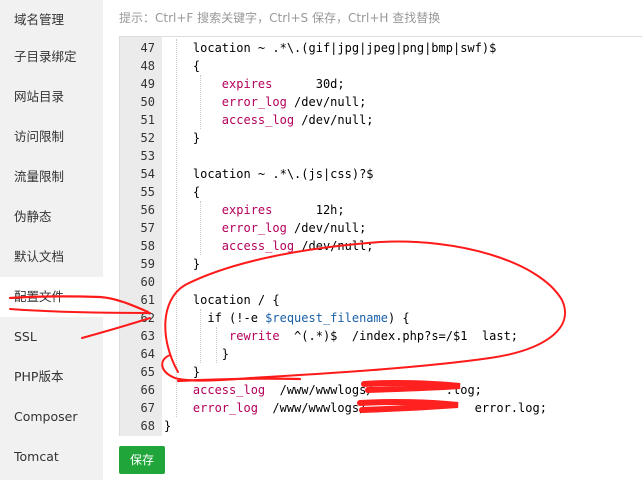 The width and height of the screenshot is (642, 480). I want to click on save-button: 保存, so click(142, 460).